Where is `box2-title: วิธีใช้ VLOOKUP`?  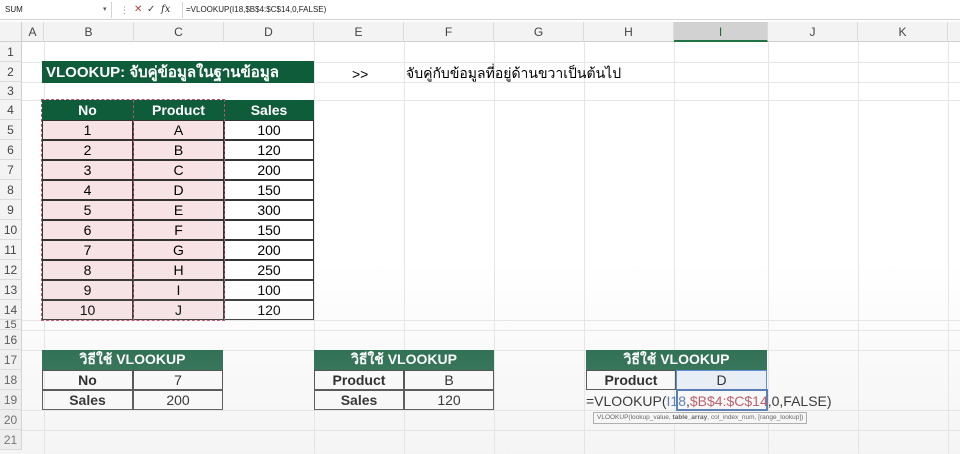 box2-title: วิธีใช้ VLOOKUP is located at coordinates (404, 360).